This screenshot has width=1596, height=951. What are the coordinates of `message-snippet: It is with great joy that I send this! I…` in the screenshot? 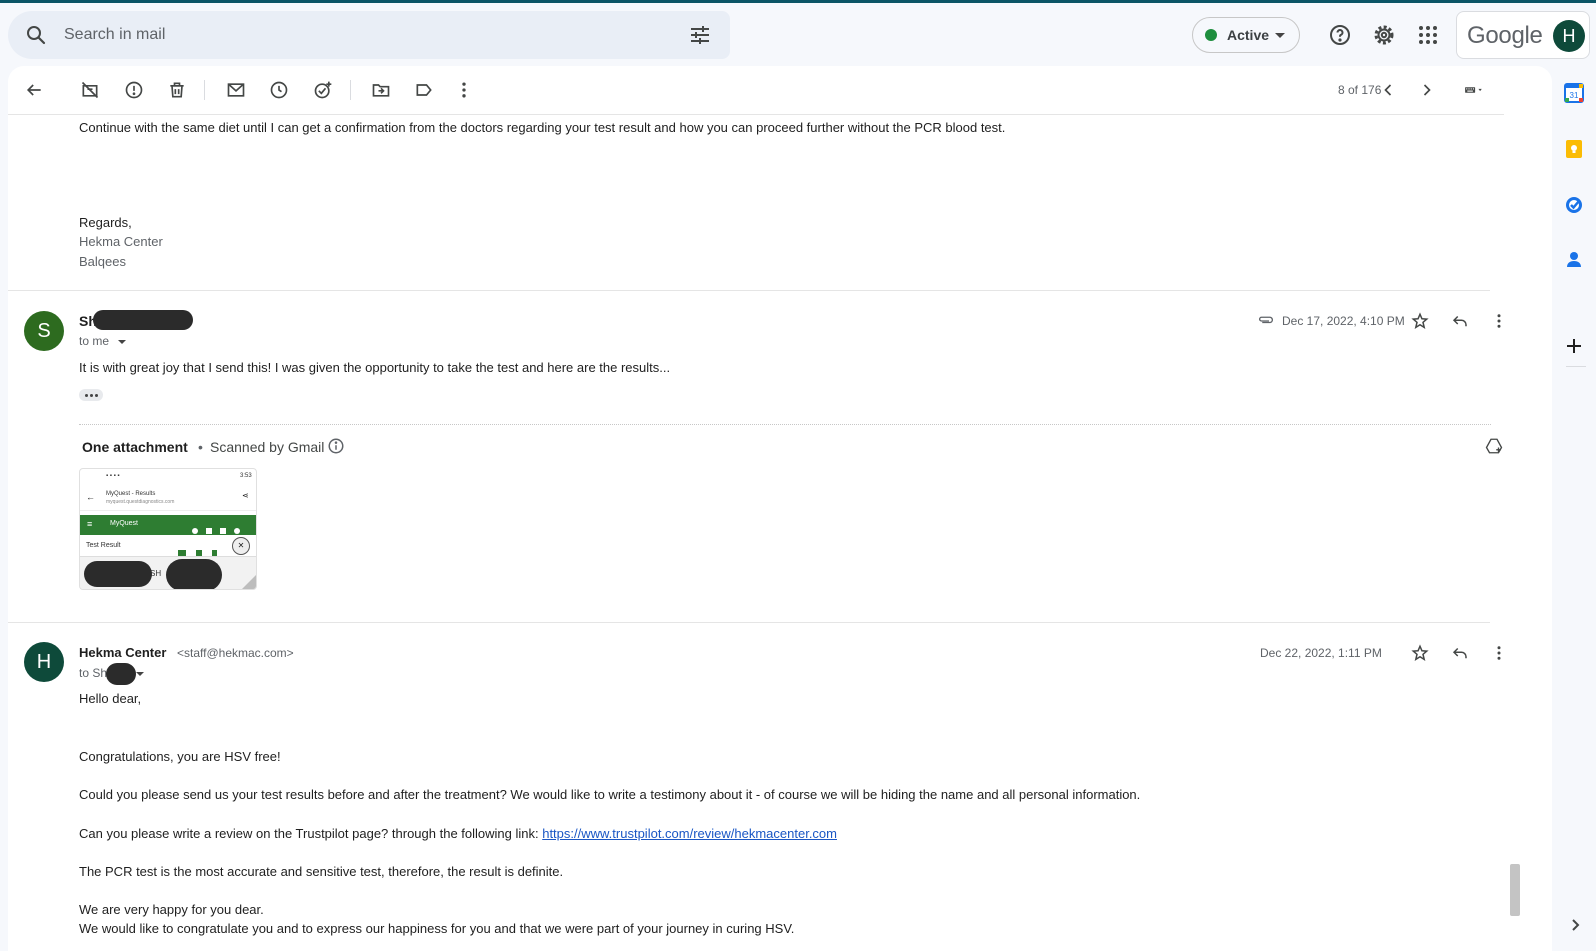 It's located at (375, 367).